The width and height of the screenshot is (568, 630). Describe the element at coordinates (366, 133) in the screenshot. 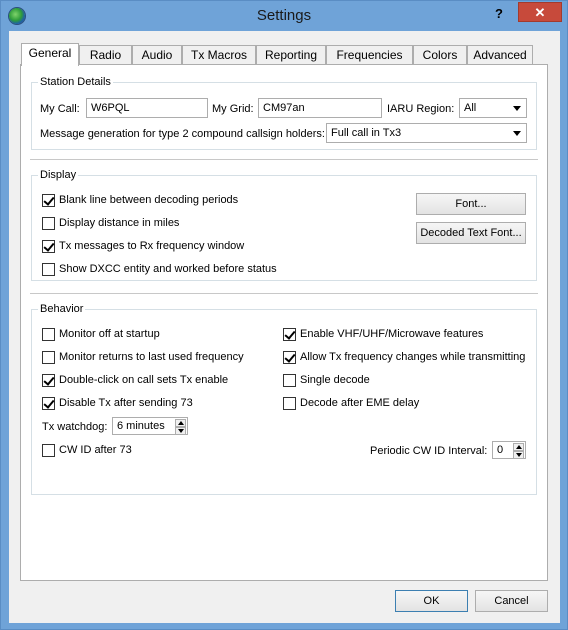

I see `msg-gen-value: Full call in Tx3` at that location.